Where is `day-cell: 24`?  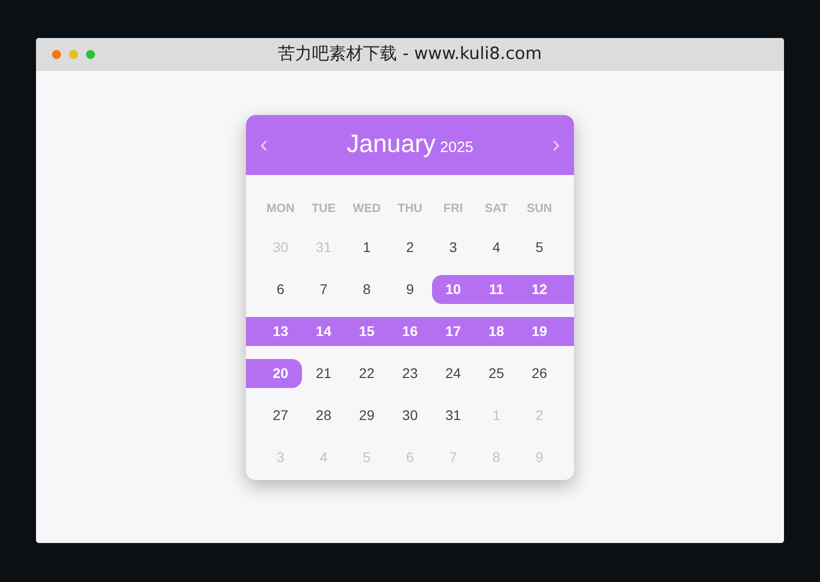 day-cell: 24 is located at coordinates (453, 373).